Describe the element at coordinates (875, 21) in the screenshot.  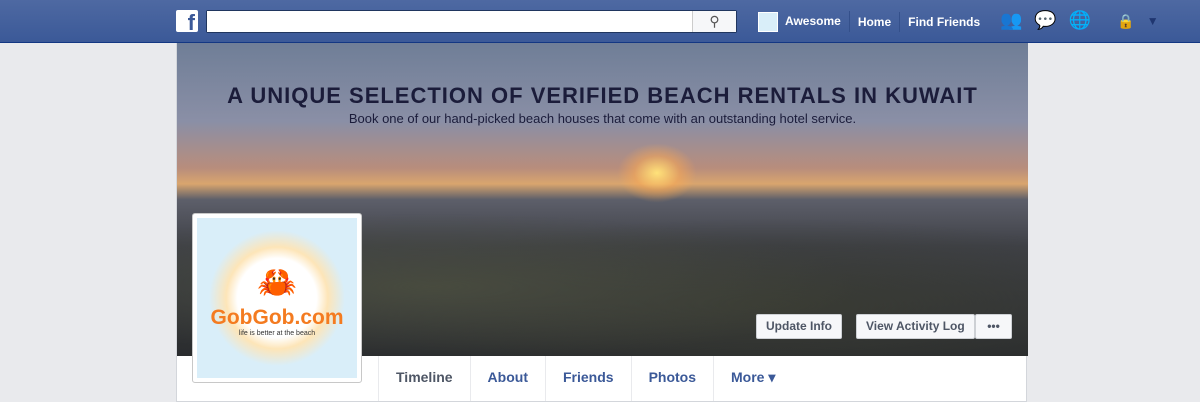
I see `home-link: Home` at that location.